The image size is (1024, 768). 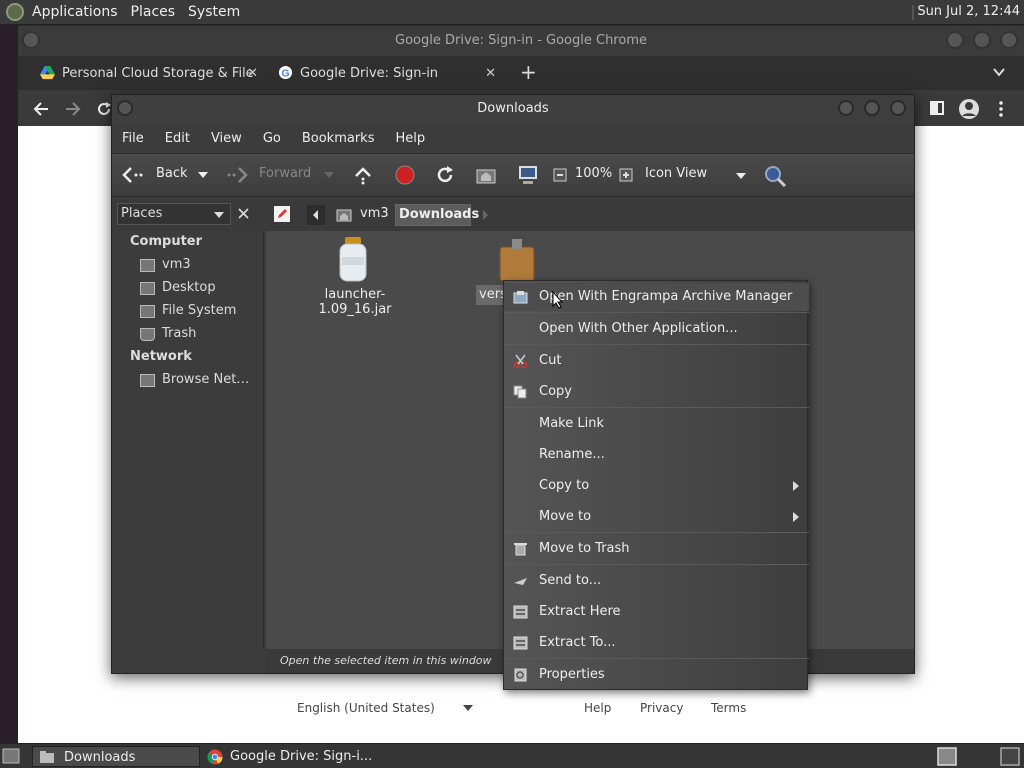 I want to click on menu-item-copy-to: Copy to, so click(x=656, y=486).